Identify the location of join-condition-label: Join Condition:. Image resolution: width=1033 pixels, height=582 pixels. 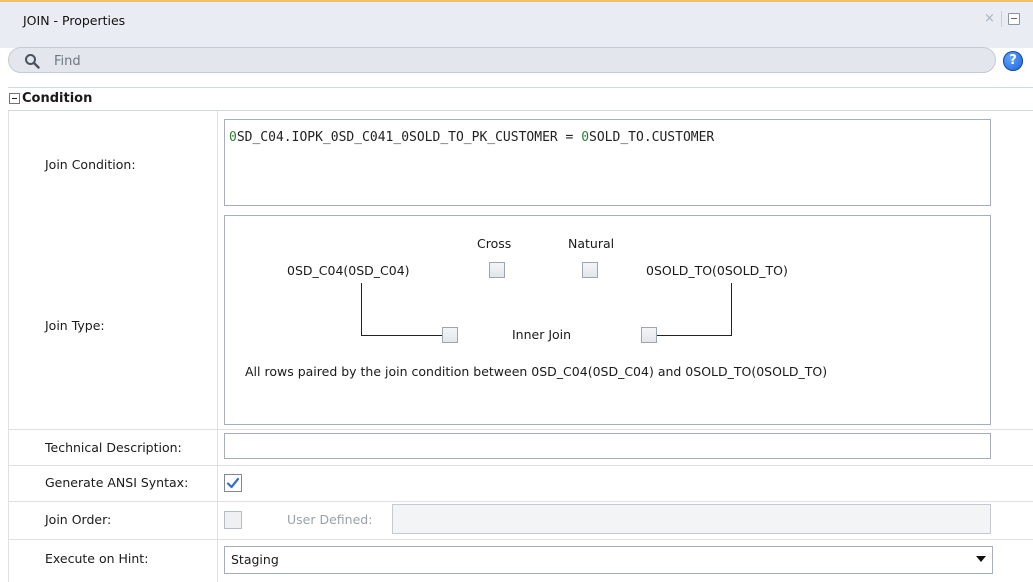
(90, 164).